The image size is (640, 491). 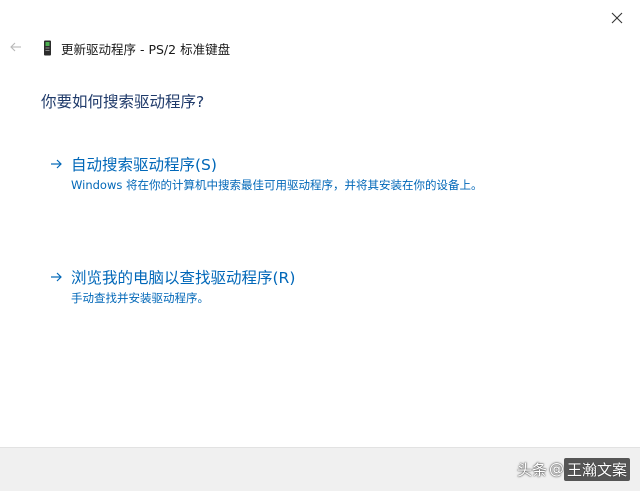 I want to click on arrow-left-icon, so click(x=15, y=47).